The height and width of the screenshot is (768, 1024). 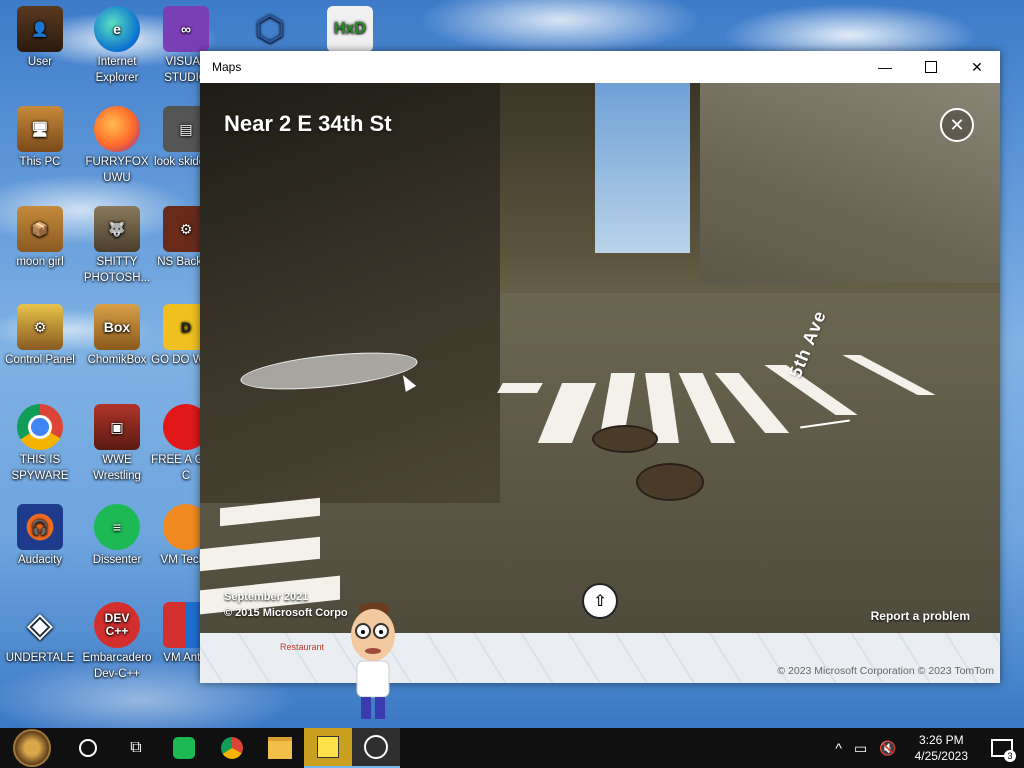 I want to click on streetside-position-button: ⇧, so click(x=600, y=601).